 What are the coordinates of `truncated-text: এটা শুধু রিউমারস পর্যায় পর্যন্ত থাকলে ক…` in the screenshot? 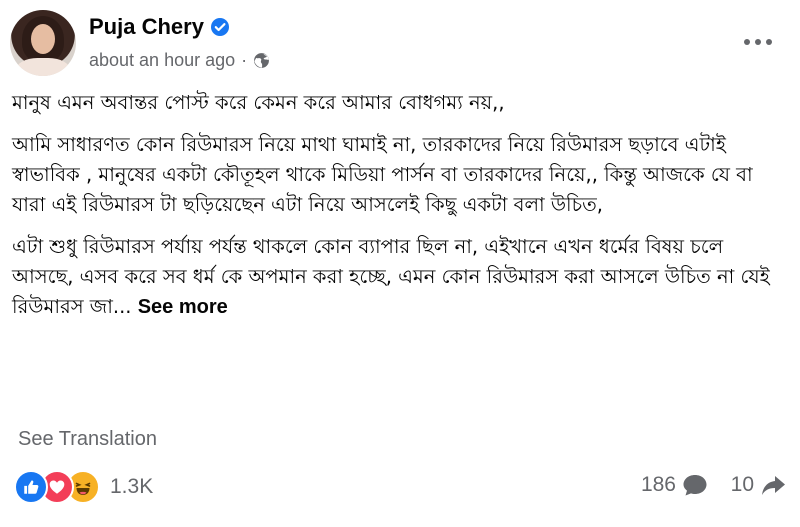 It's located at (391, 276).